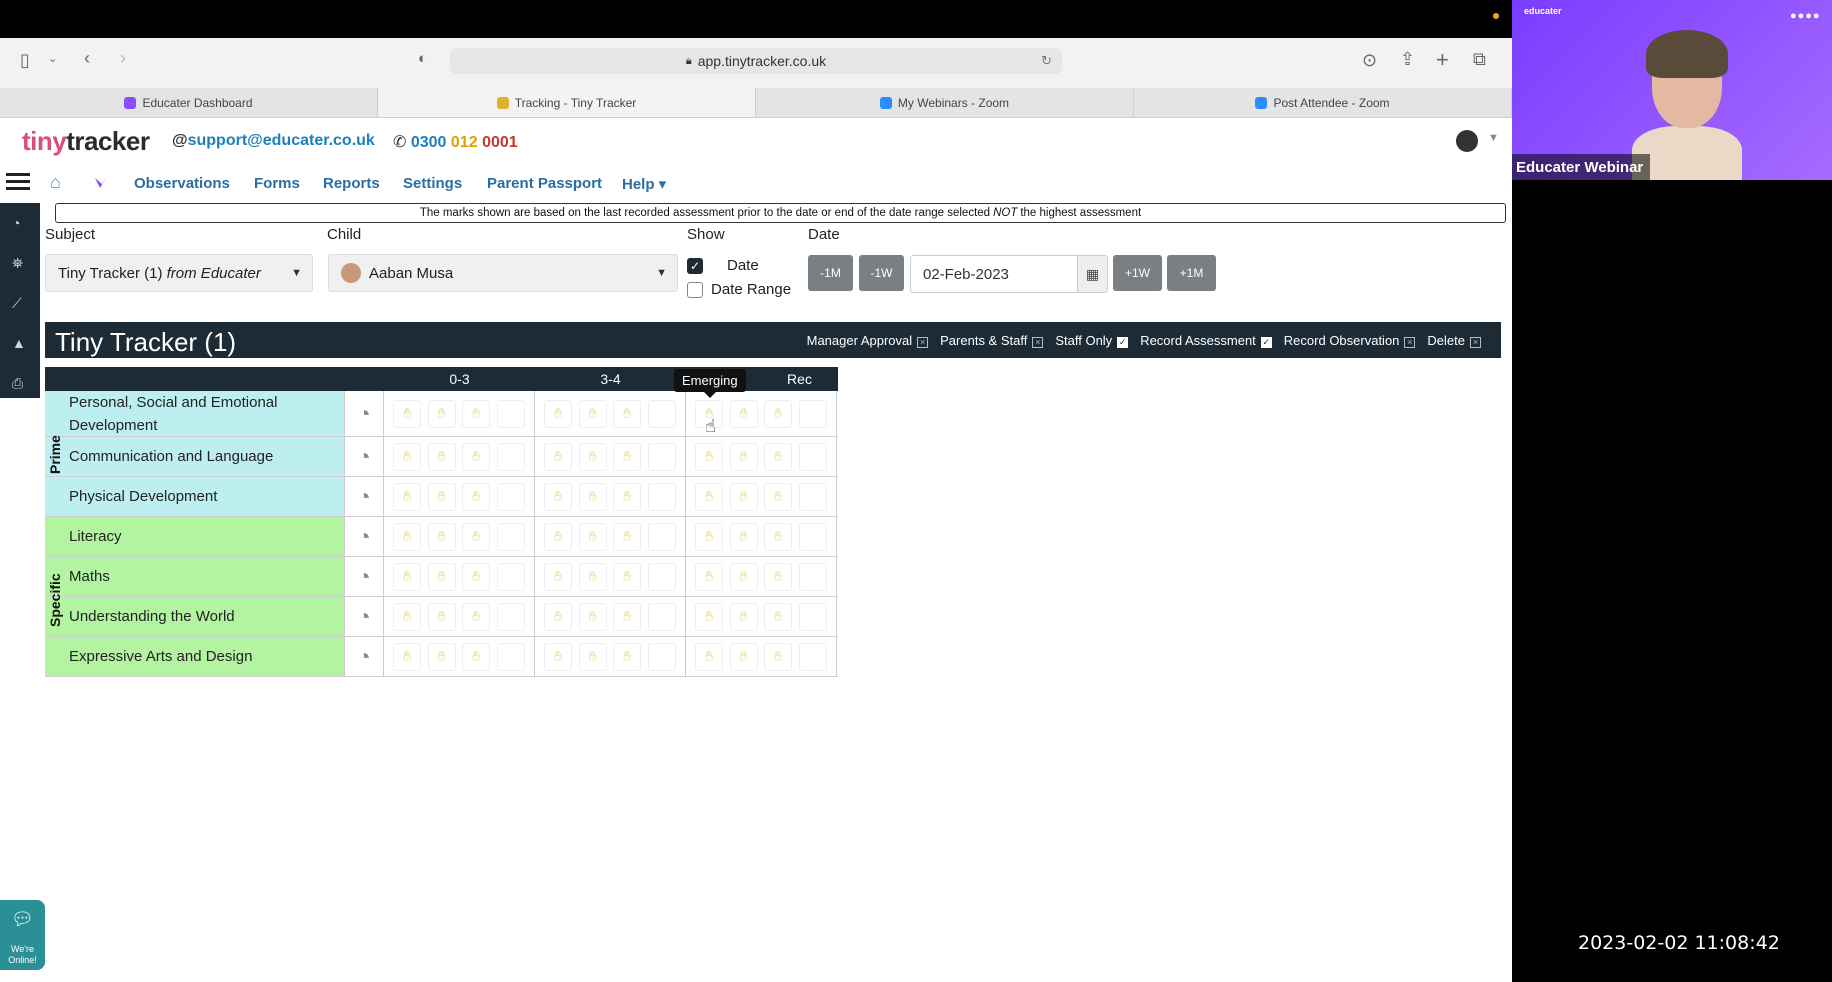  Describe the element at coordinates (1493, 138) in the screenshot. I see `chevron-down-icon: ▼` at that location.